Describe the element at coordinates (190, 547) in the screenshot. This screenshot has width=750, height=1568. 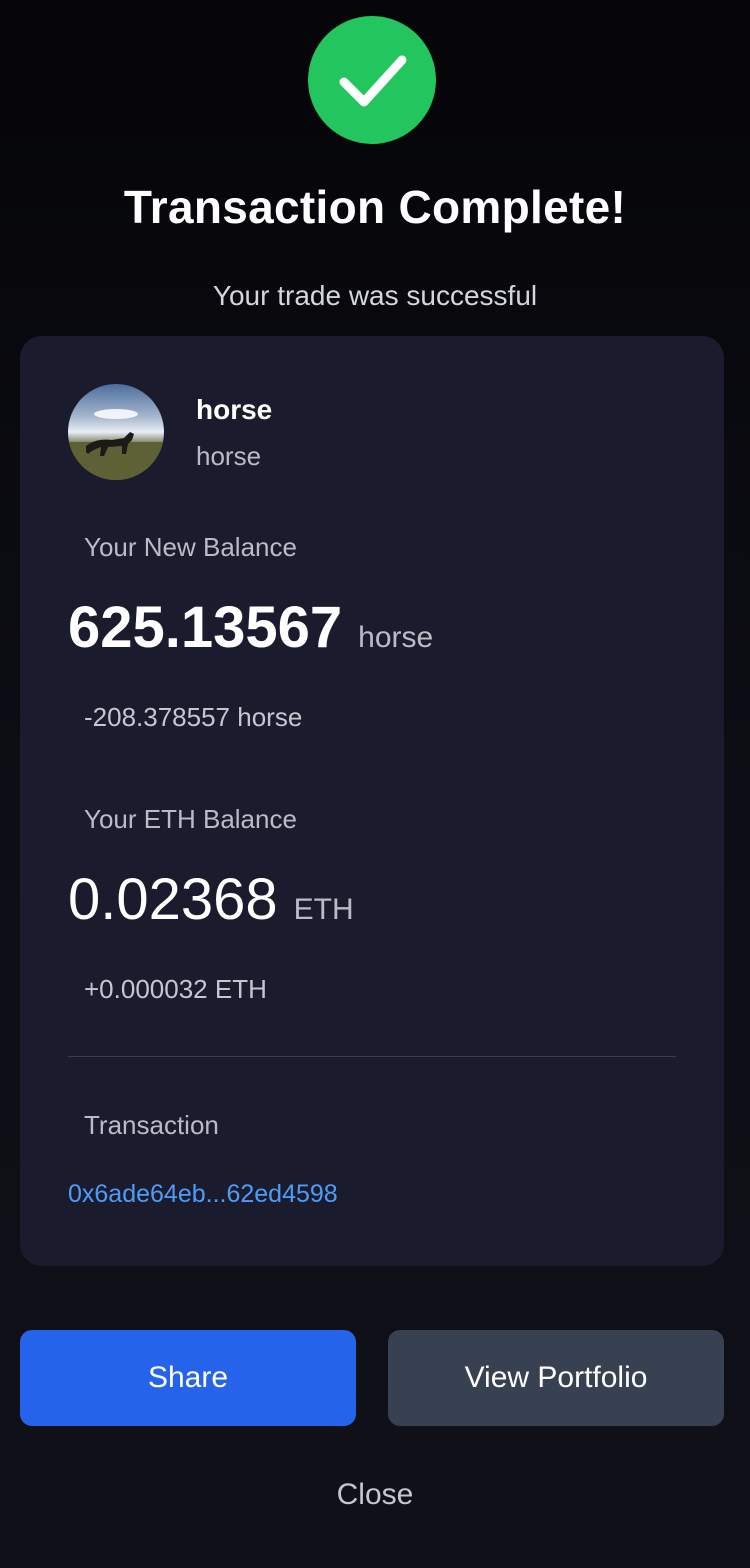
I see `new-balance-label: Your New Balance` at that location.